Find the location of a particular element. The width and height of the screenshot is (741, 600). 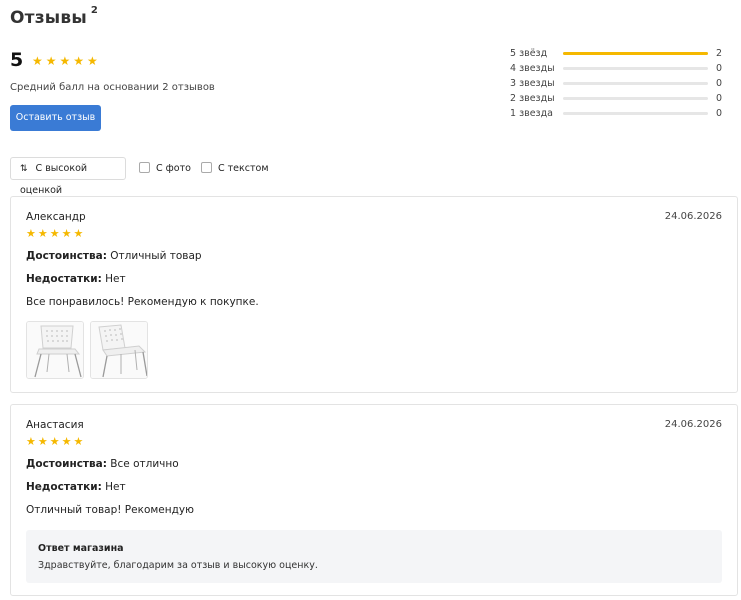

distribution-row-4: 4 звезды 0 is located at coordinates (620, 70).